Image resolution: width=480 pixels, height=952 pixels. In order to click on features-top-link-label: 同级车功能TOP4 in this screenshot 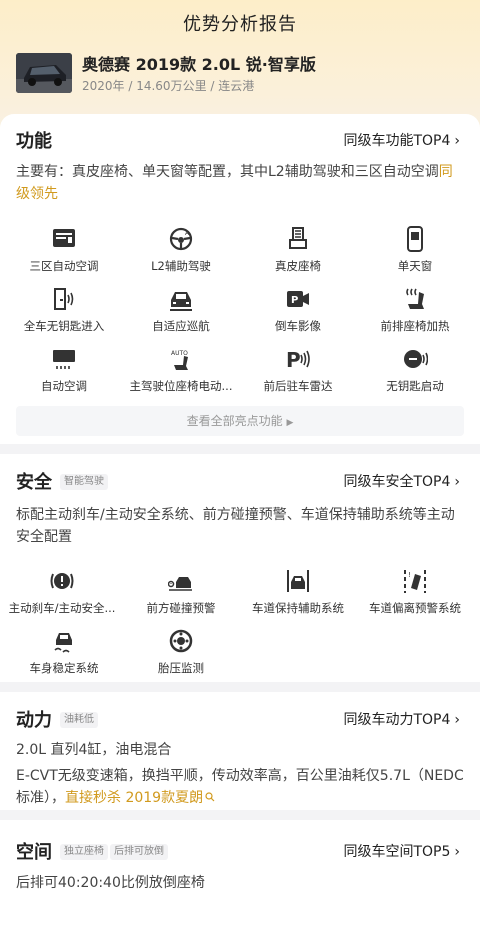, I will do `click(397, 141)`.